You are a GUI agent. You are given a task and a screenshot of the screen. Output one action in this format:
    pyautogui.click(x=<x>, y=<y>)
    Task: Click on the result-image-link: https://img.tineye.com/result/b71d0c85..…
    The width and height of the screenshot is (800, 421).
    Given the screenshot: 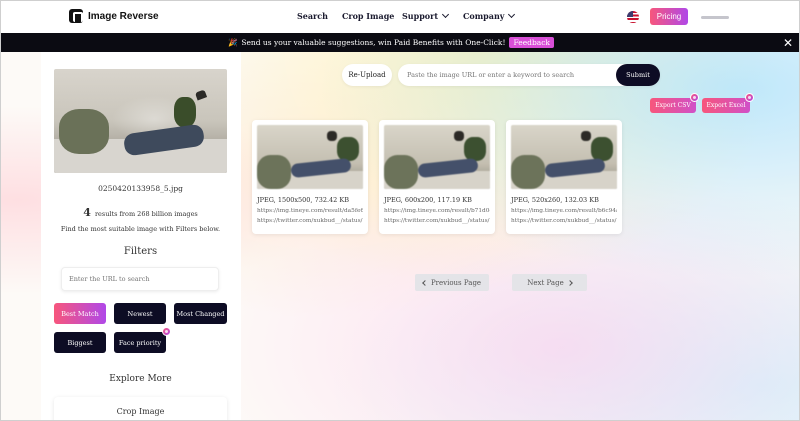 What is the action you would take?
    pyautogui.click(x=437, y=211)
    